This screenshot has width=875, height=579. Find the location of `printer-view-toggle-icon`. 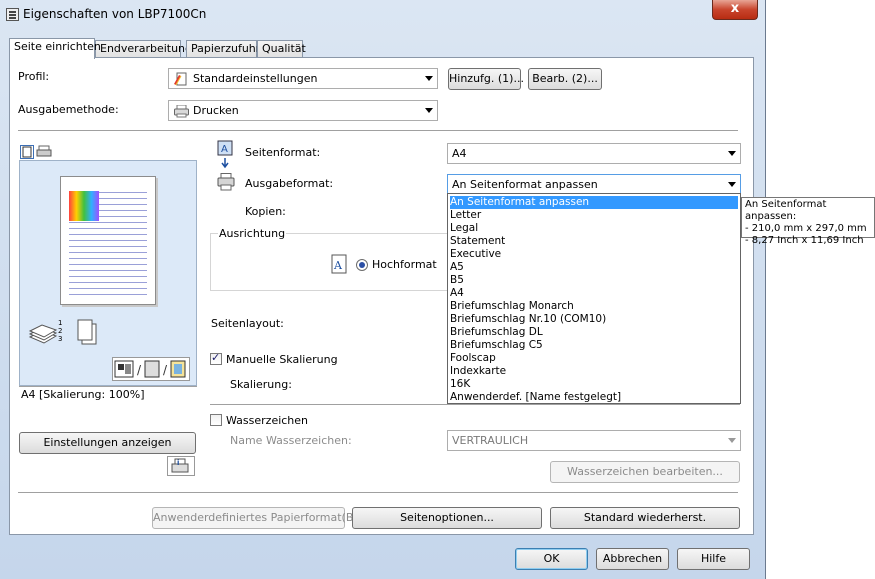

printer-view-toggle-icon is located at coordinates (44, 152).